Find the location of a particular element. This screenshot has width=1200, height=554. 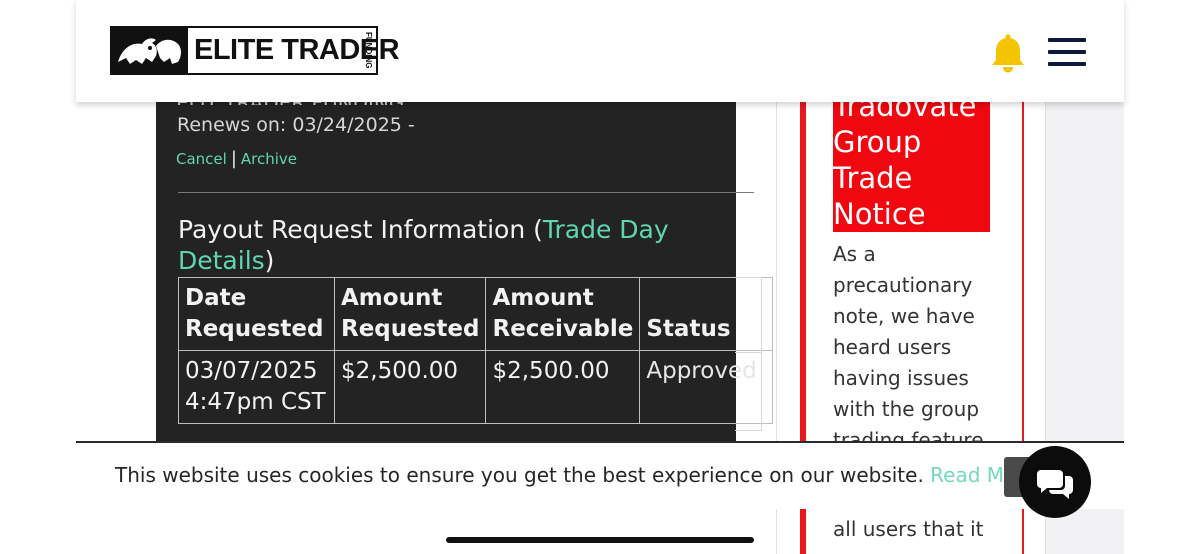

elite-trader-logo: ELITE TRADER FUNDING is located at coordinates (255, 50).